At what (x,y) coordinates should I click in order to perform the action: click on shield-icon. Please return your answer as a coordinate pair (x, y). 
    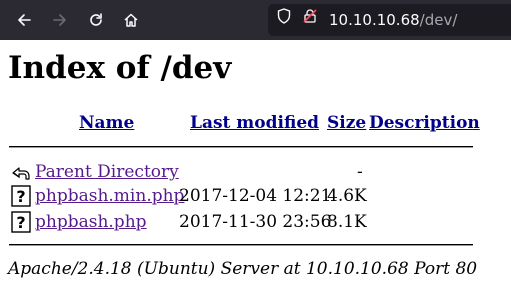
    Looking at the image, I should click on (284, 16).